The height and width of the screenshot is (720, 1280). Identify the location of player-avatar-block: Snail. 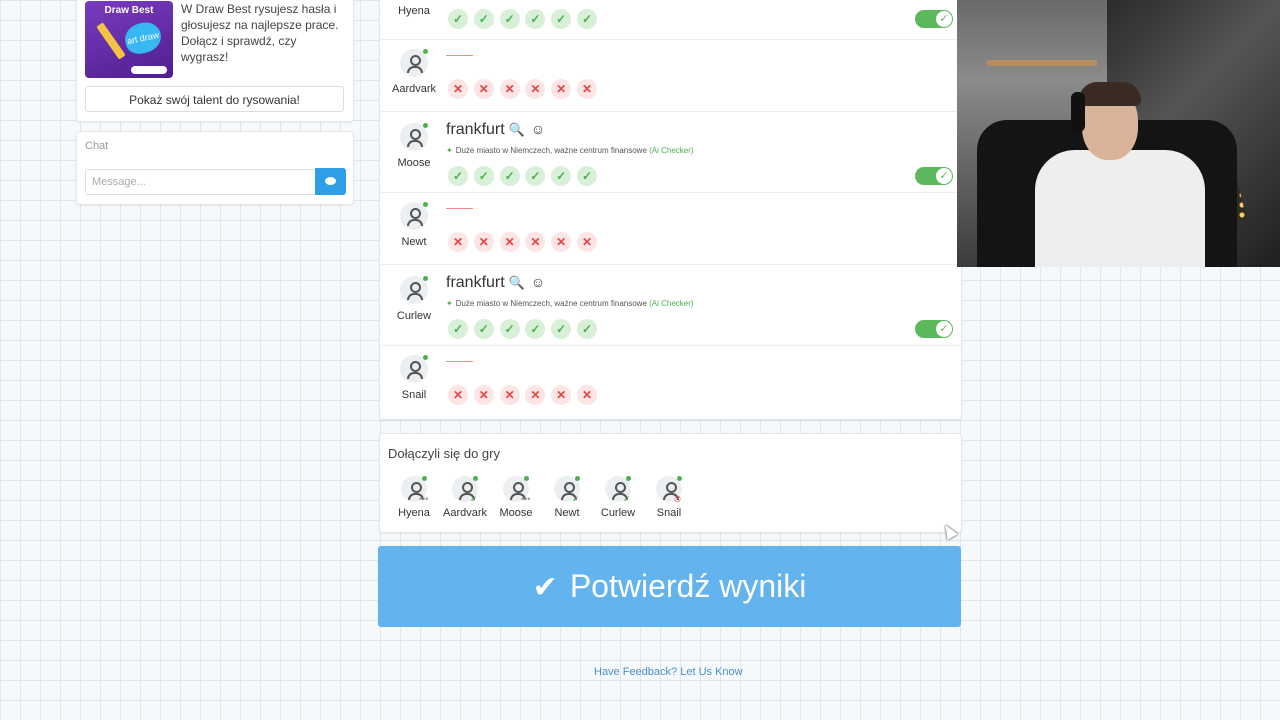
(414, 378).